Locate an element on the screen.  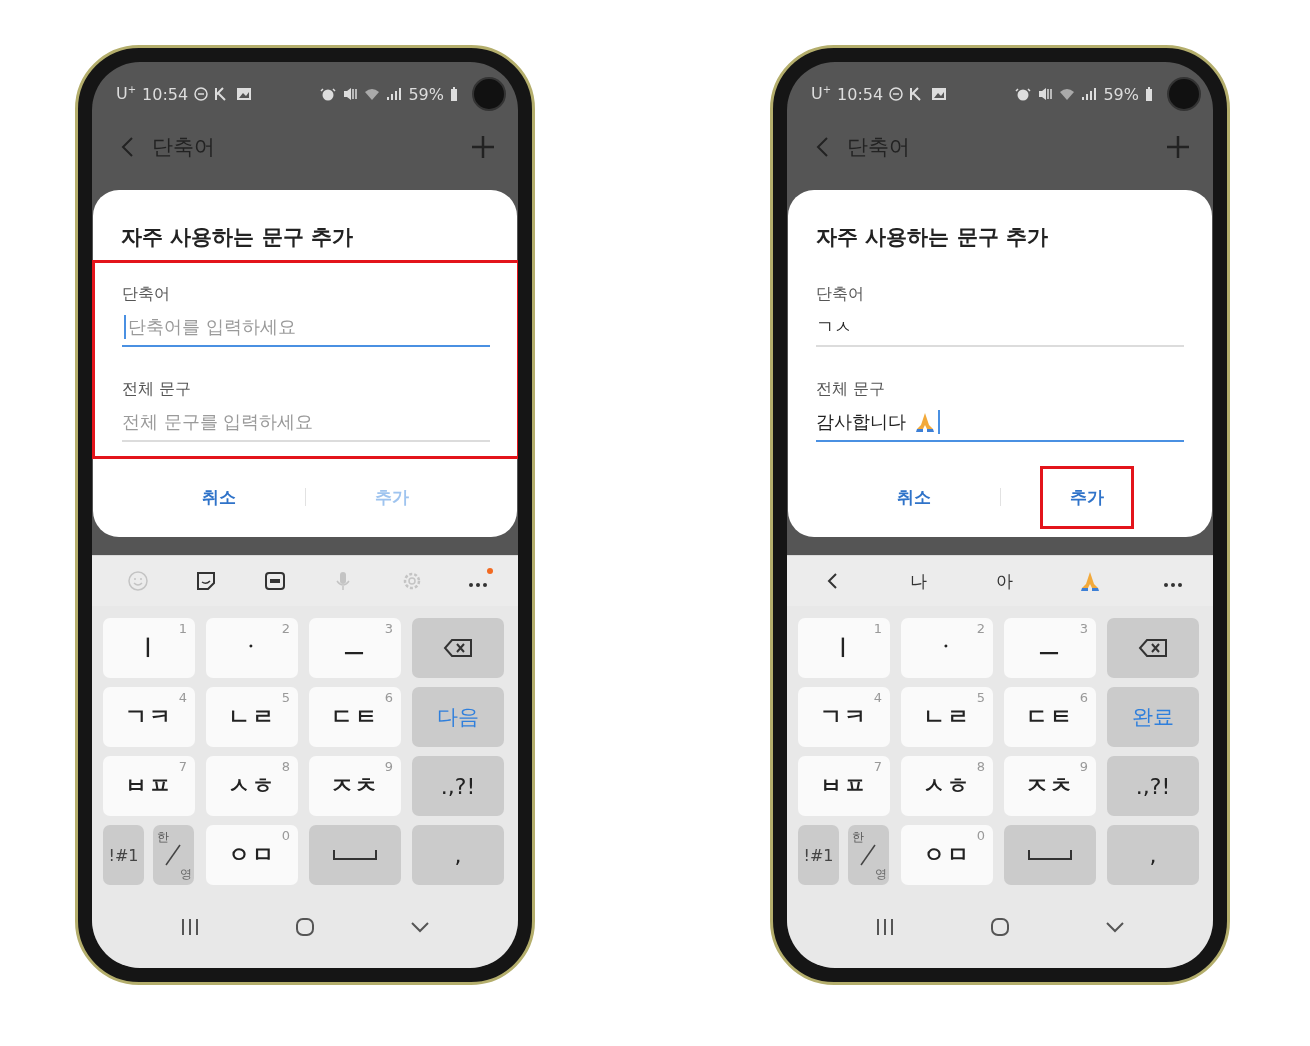
key-label: ㅇㅁ is located at coordinates (252, 855).